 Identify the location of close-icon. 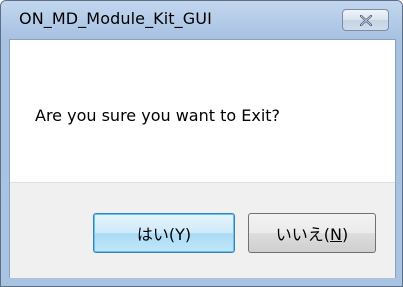
(365, 20).